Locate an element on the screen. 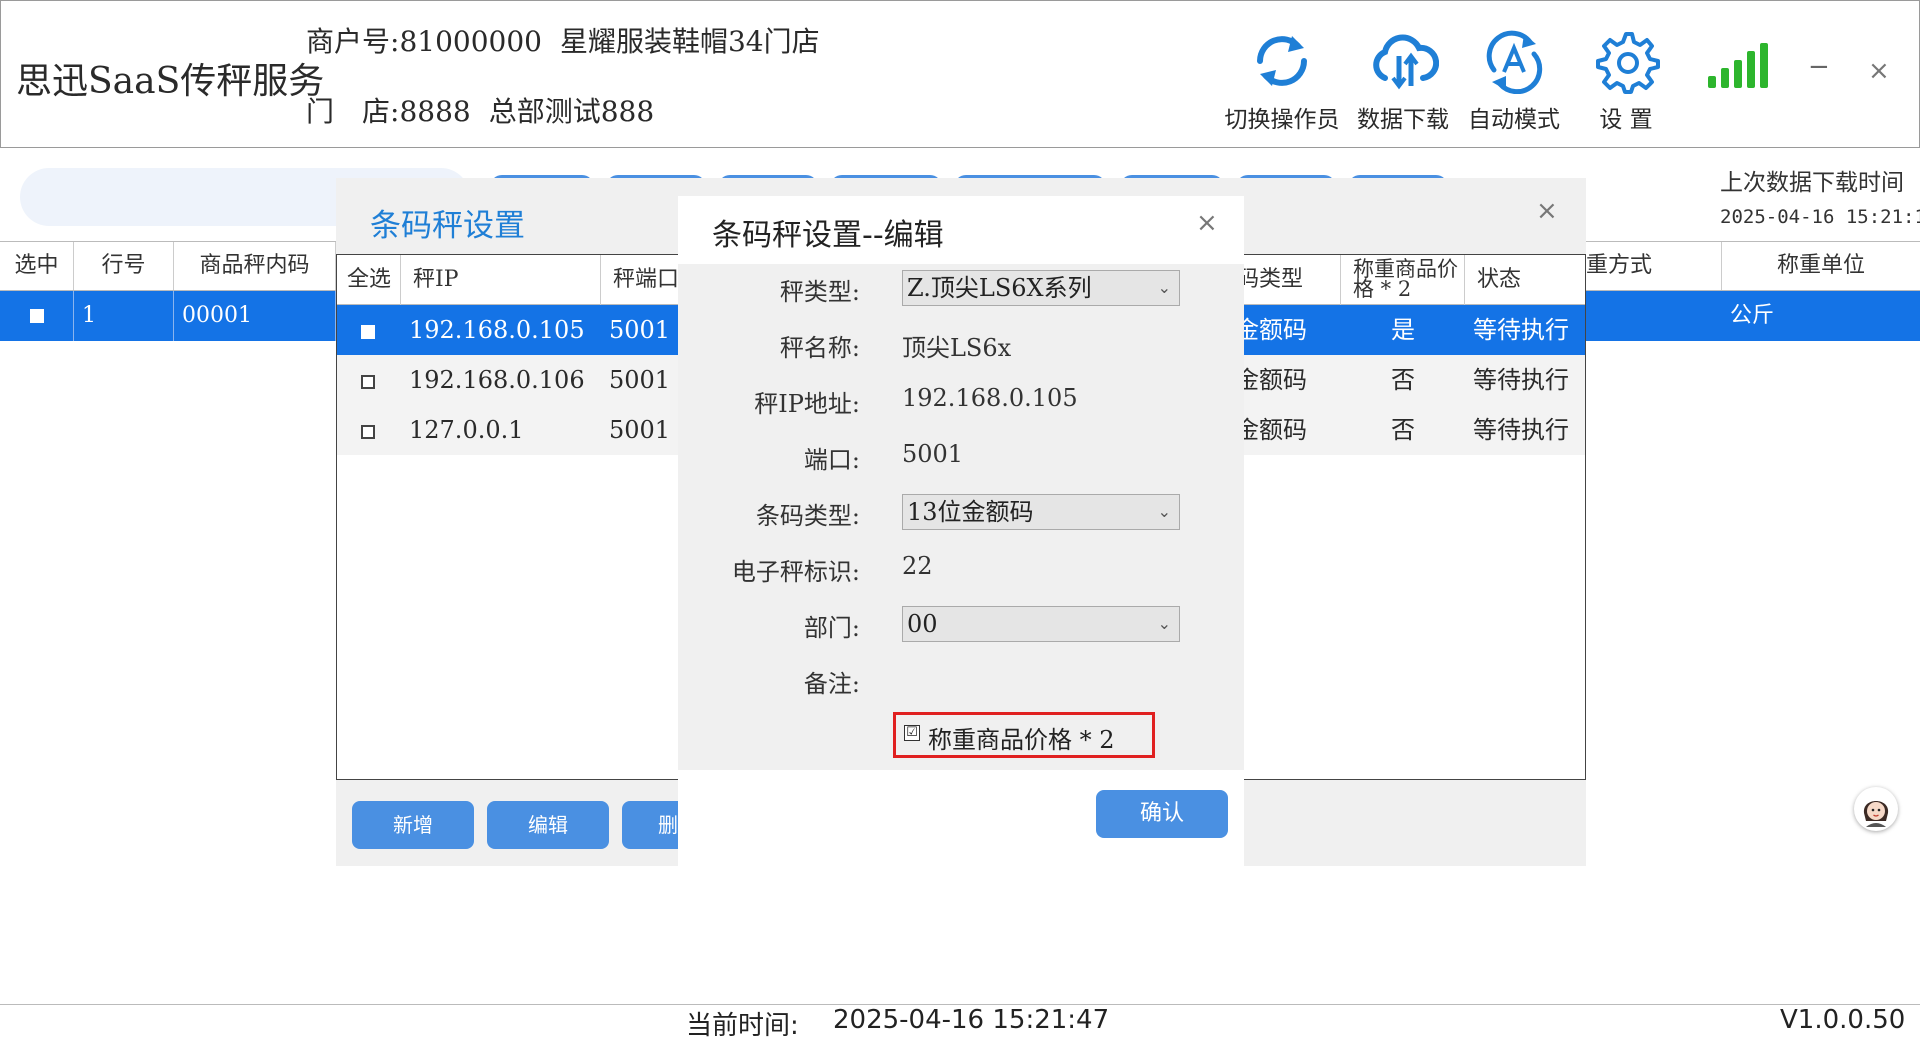 The height and width of the screenshot is (1041, 1920). data-download-button: 数据下载 is located at coordinates (1403, 81).